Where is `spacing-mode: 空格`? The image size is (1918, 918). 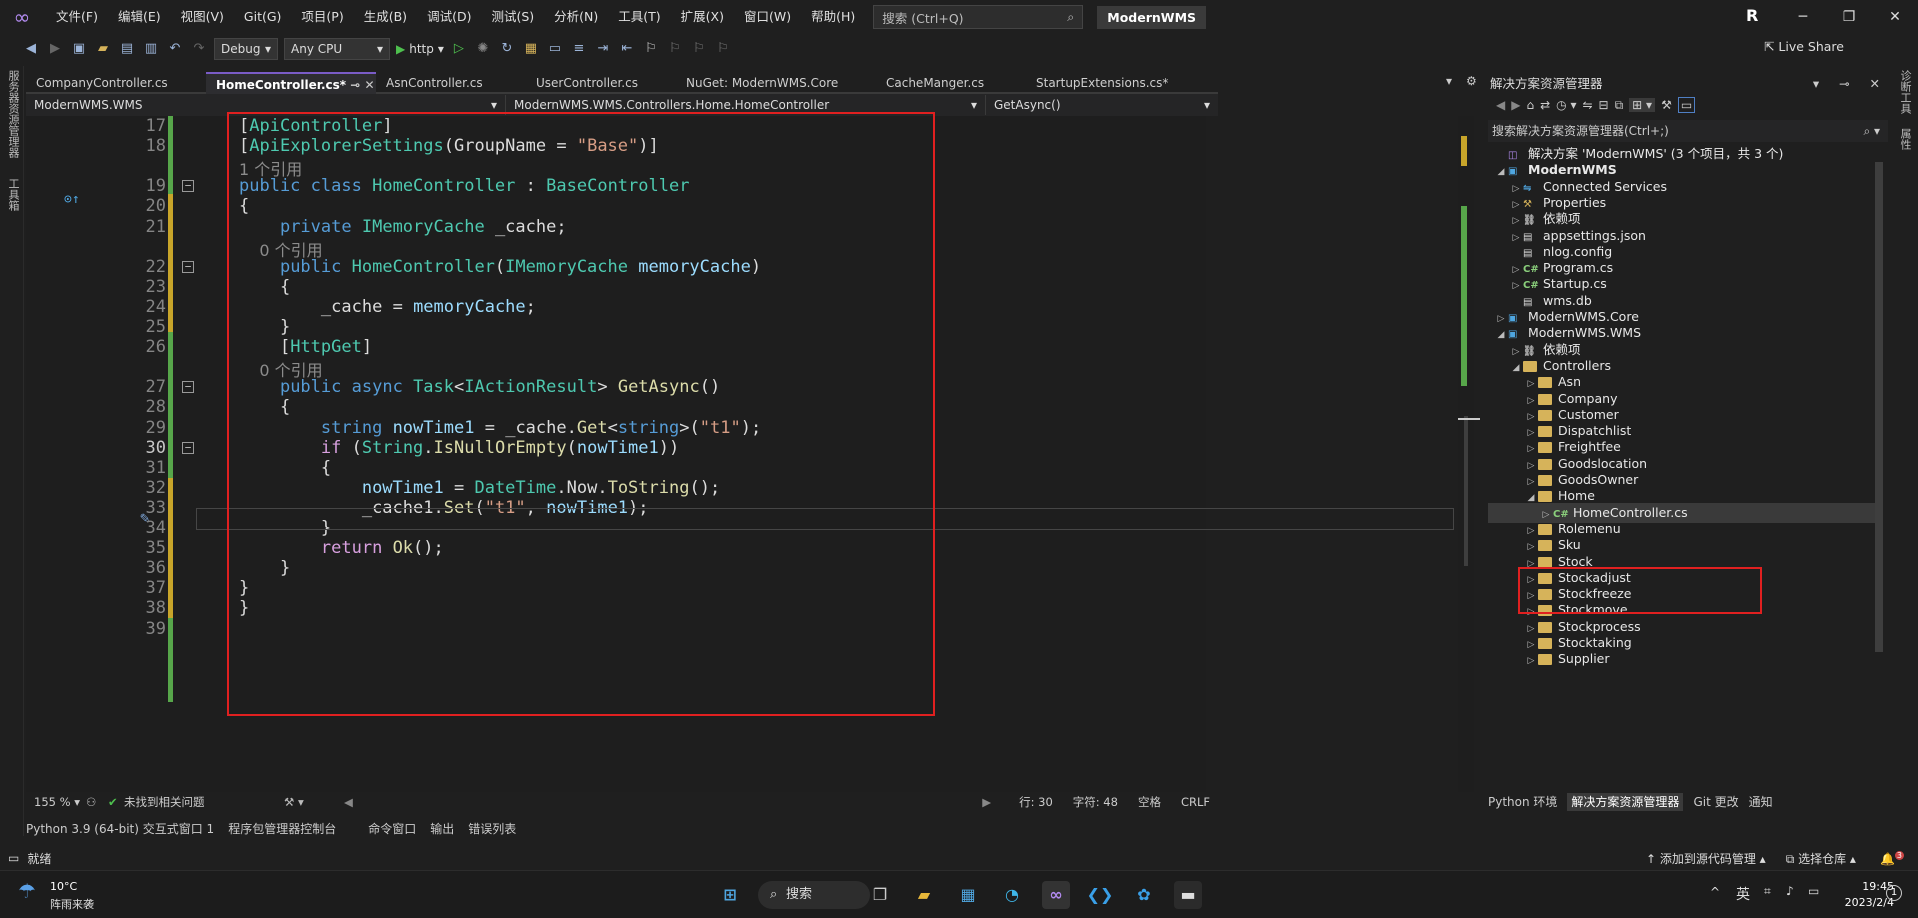
spacing-mode: 空格 is located at coordinates (1149, 802).